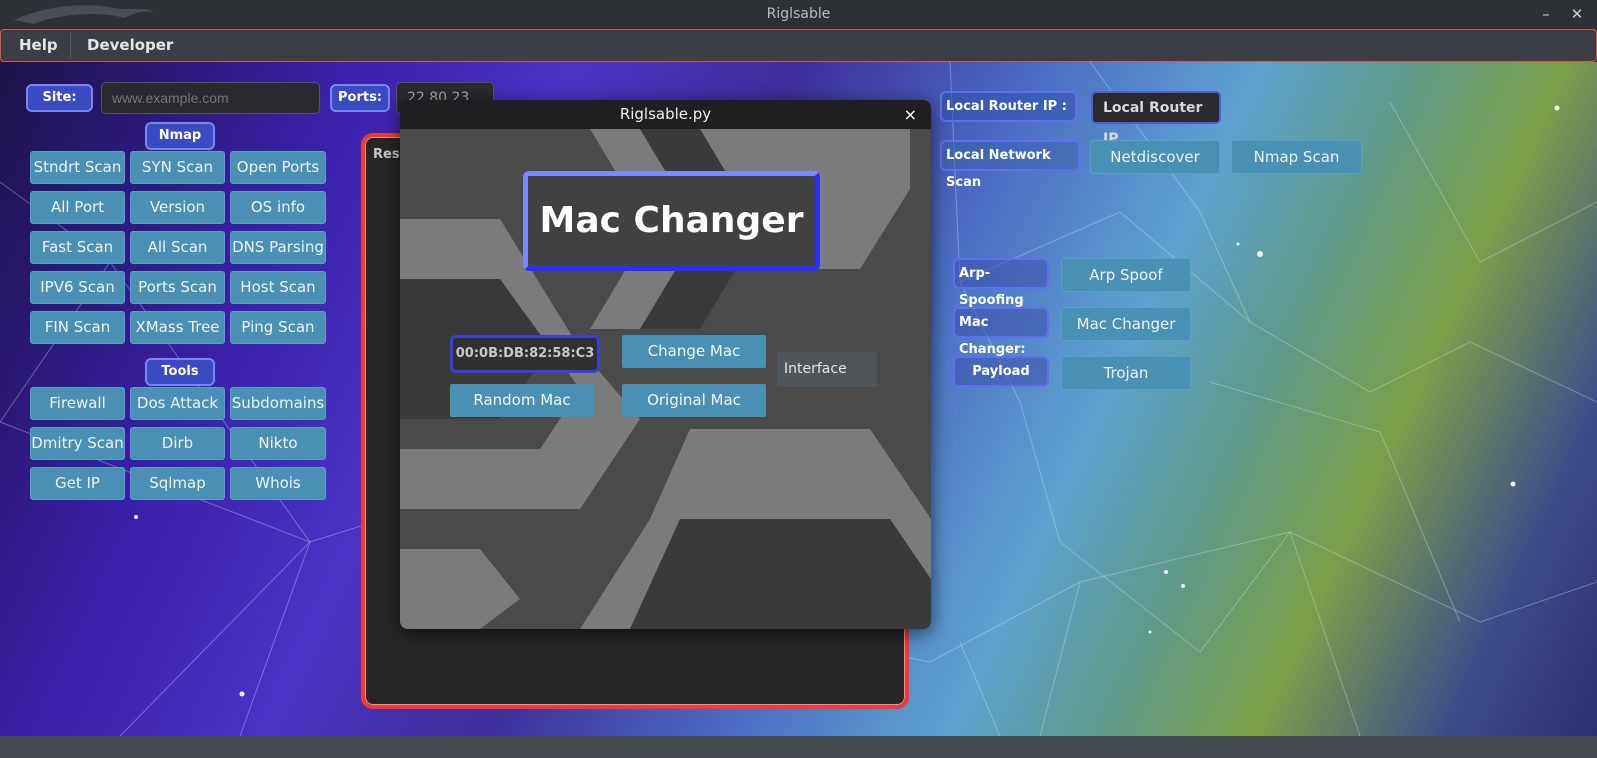 This screenshot has height=758, width=1597. What do you see at coordinates (177, 247) in the screenshot?
I see `nmap-button-all-scan: All Scan` at bounding box center [177, 247].